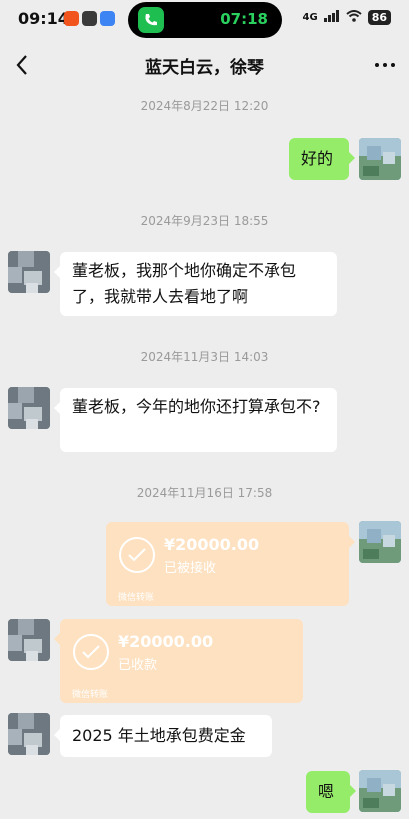 Image resolution: width=409 pixels, height=819 pixels. I want to click on battery-indicator: 86, so click(379, 17).